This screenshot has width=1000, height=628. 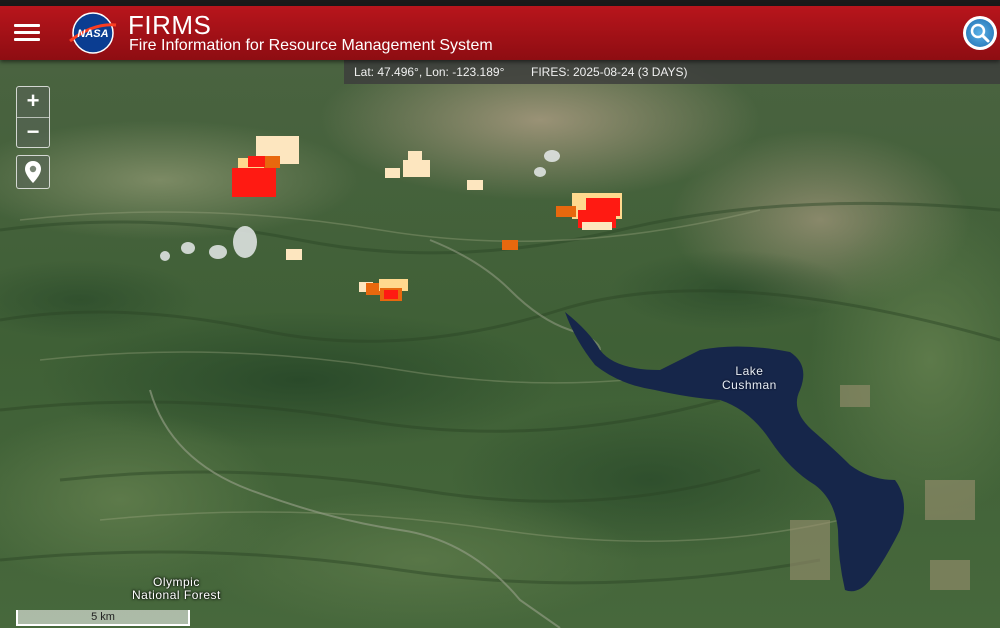 I want to click on lake-label: Lake Cushman, so click(x=749, y=378).